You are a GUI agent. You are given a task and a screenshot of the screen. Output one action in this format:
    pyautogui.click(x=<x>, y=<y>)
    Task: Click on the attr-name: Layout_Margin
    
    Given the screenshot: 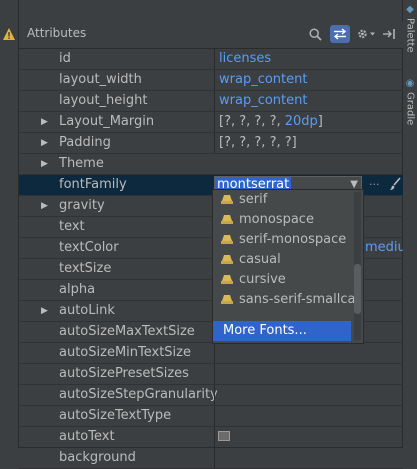 What is the action you would take?
    pyautogui.click(x=107, y=121)
    